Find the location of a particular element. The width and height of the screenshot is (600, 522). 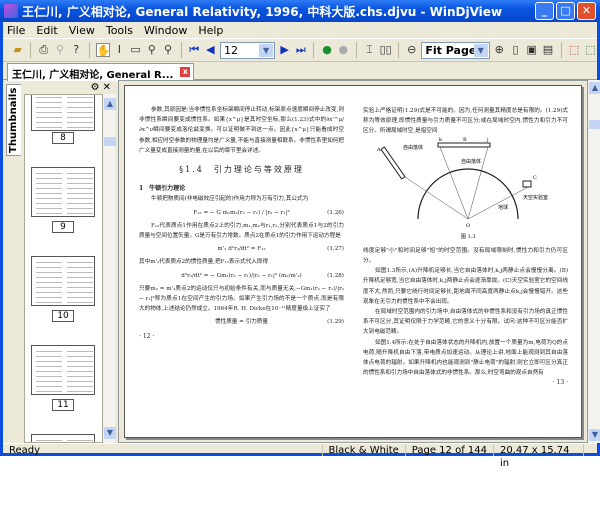

hand-tool-icon: ✋ is located at coordinates (102, 50).